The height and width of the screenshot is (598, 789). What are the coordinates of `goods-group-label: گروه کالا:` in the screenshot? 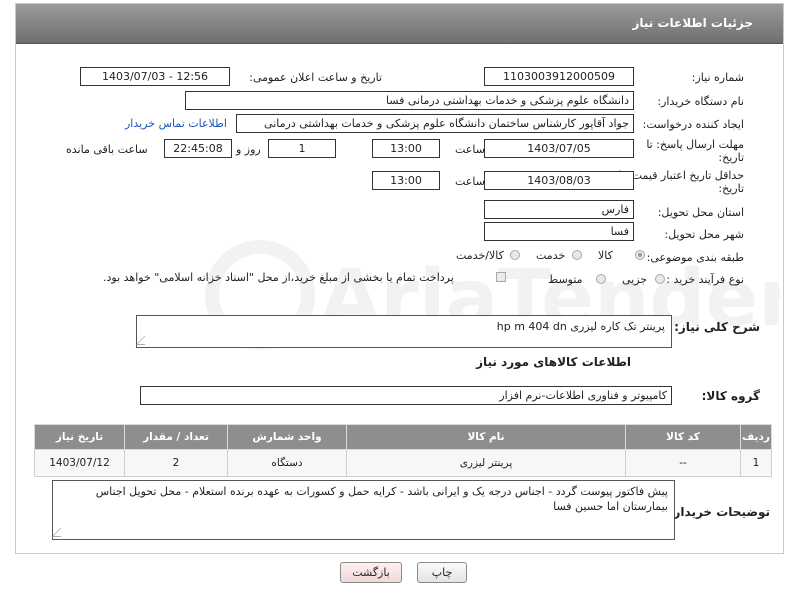 It's located at (730, 396).